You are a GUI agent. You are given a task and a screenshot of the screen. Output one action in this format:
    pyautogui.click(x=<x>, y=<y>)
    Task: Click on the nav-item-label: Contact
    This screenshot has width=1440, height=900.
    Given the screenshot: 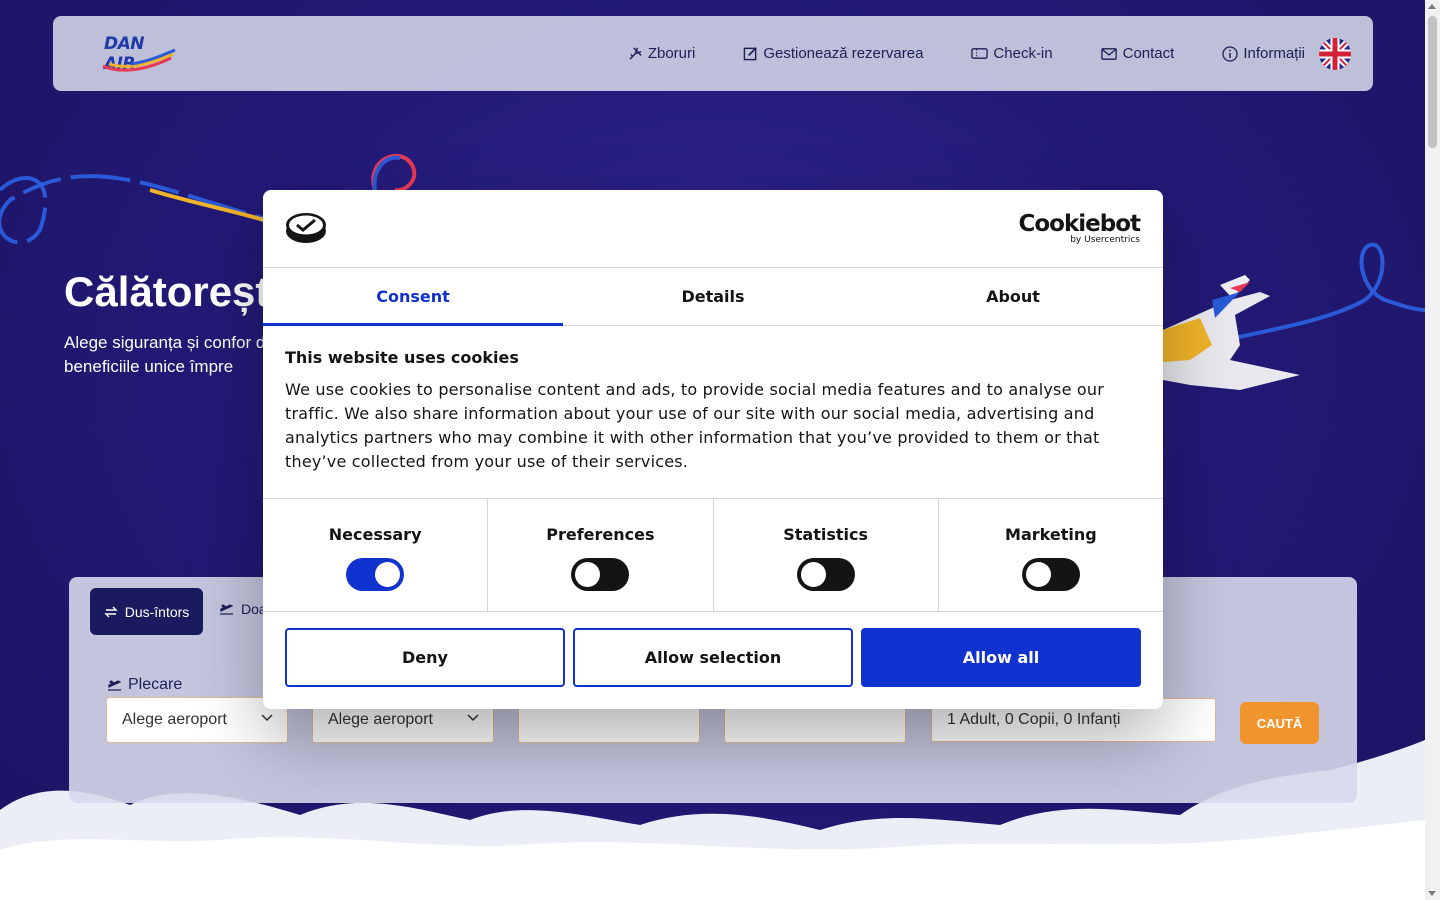 What is the action you would take?
    pyautogui.click(x=1148, y=53)
    